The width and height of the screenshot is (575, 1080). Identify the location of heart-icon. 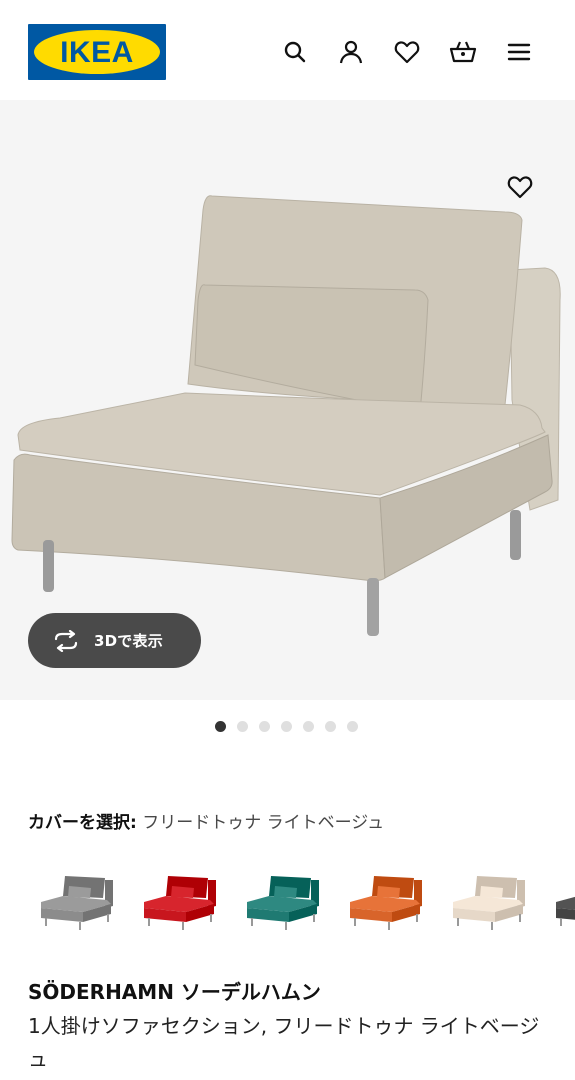
(520, 187).